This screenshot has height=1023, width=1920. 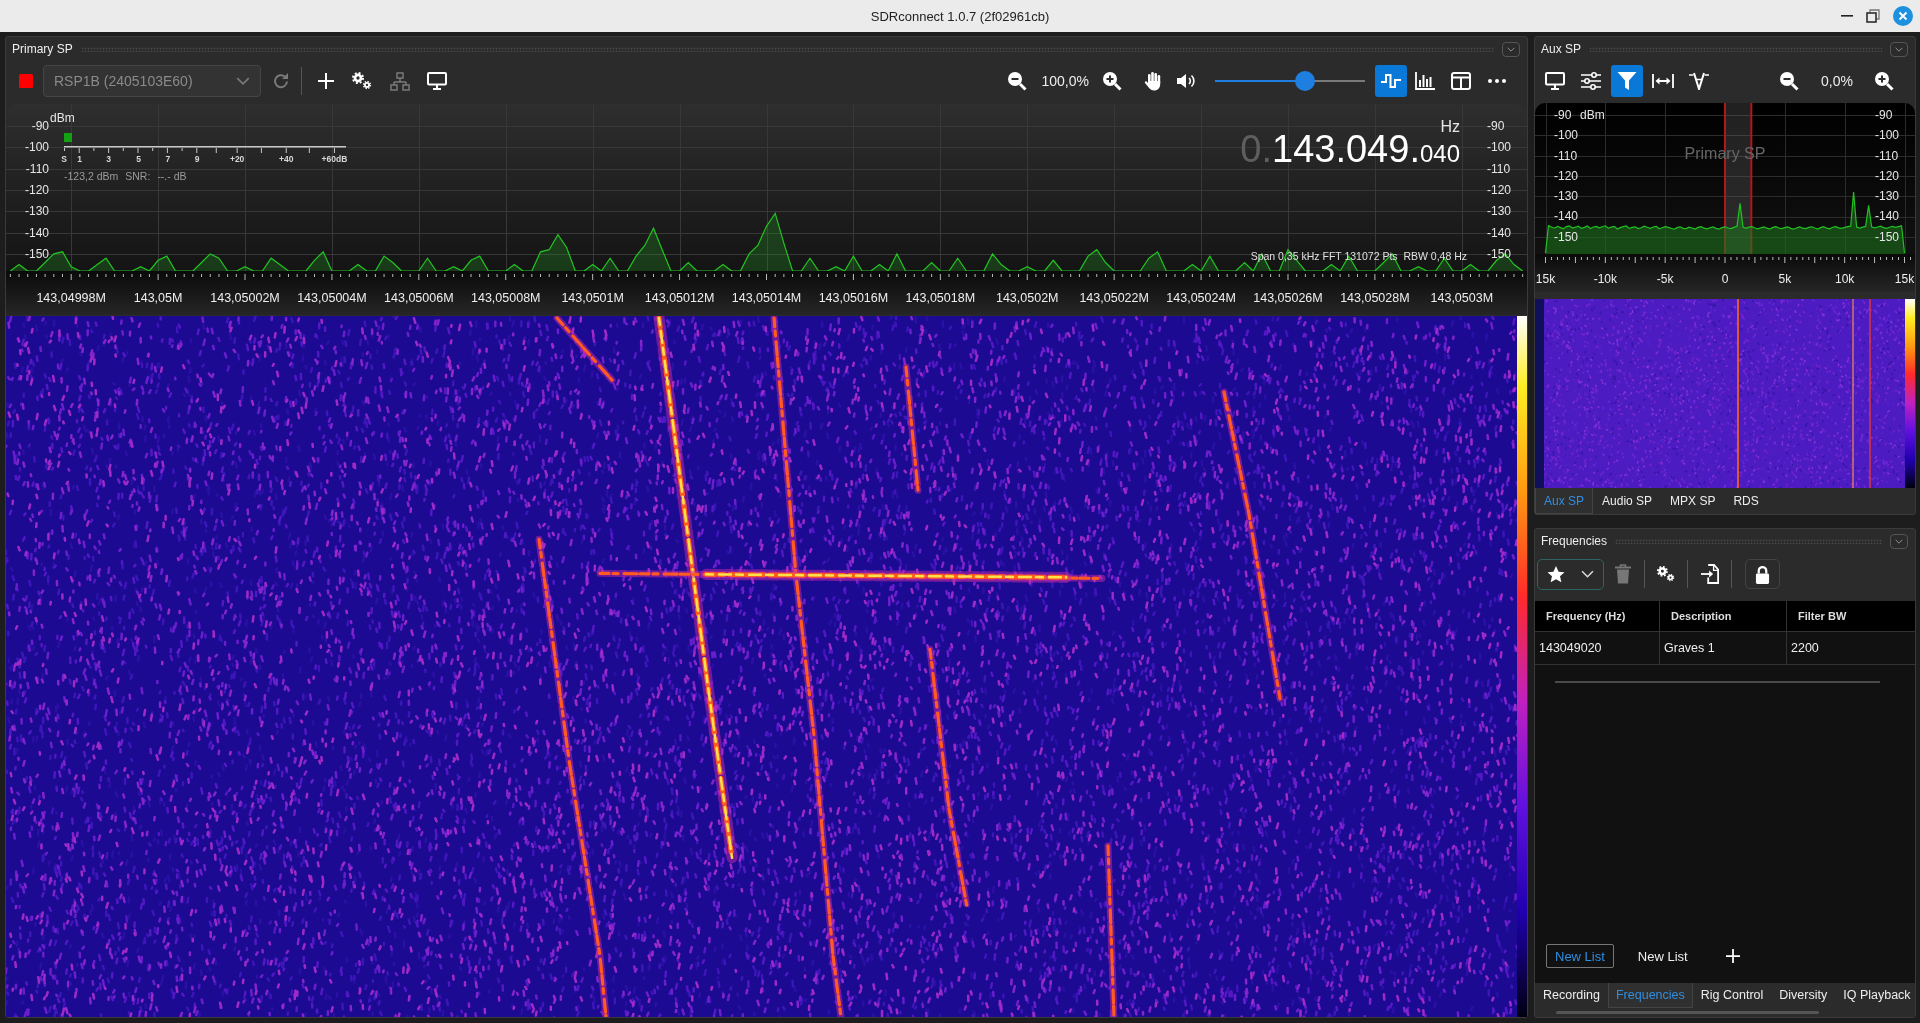 What do you see at coordinates (42, 49) in the screenshot?
I see `panel-title: Primary SP` at bounding box center [42, 49].